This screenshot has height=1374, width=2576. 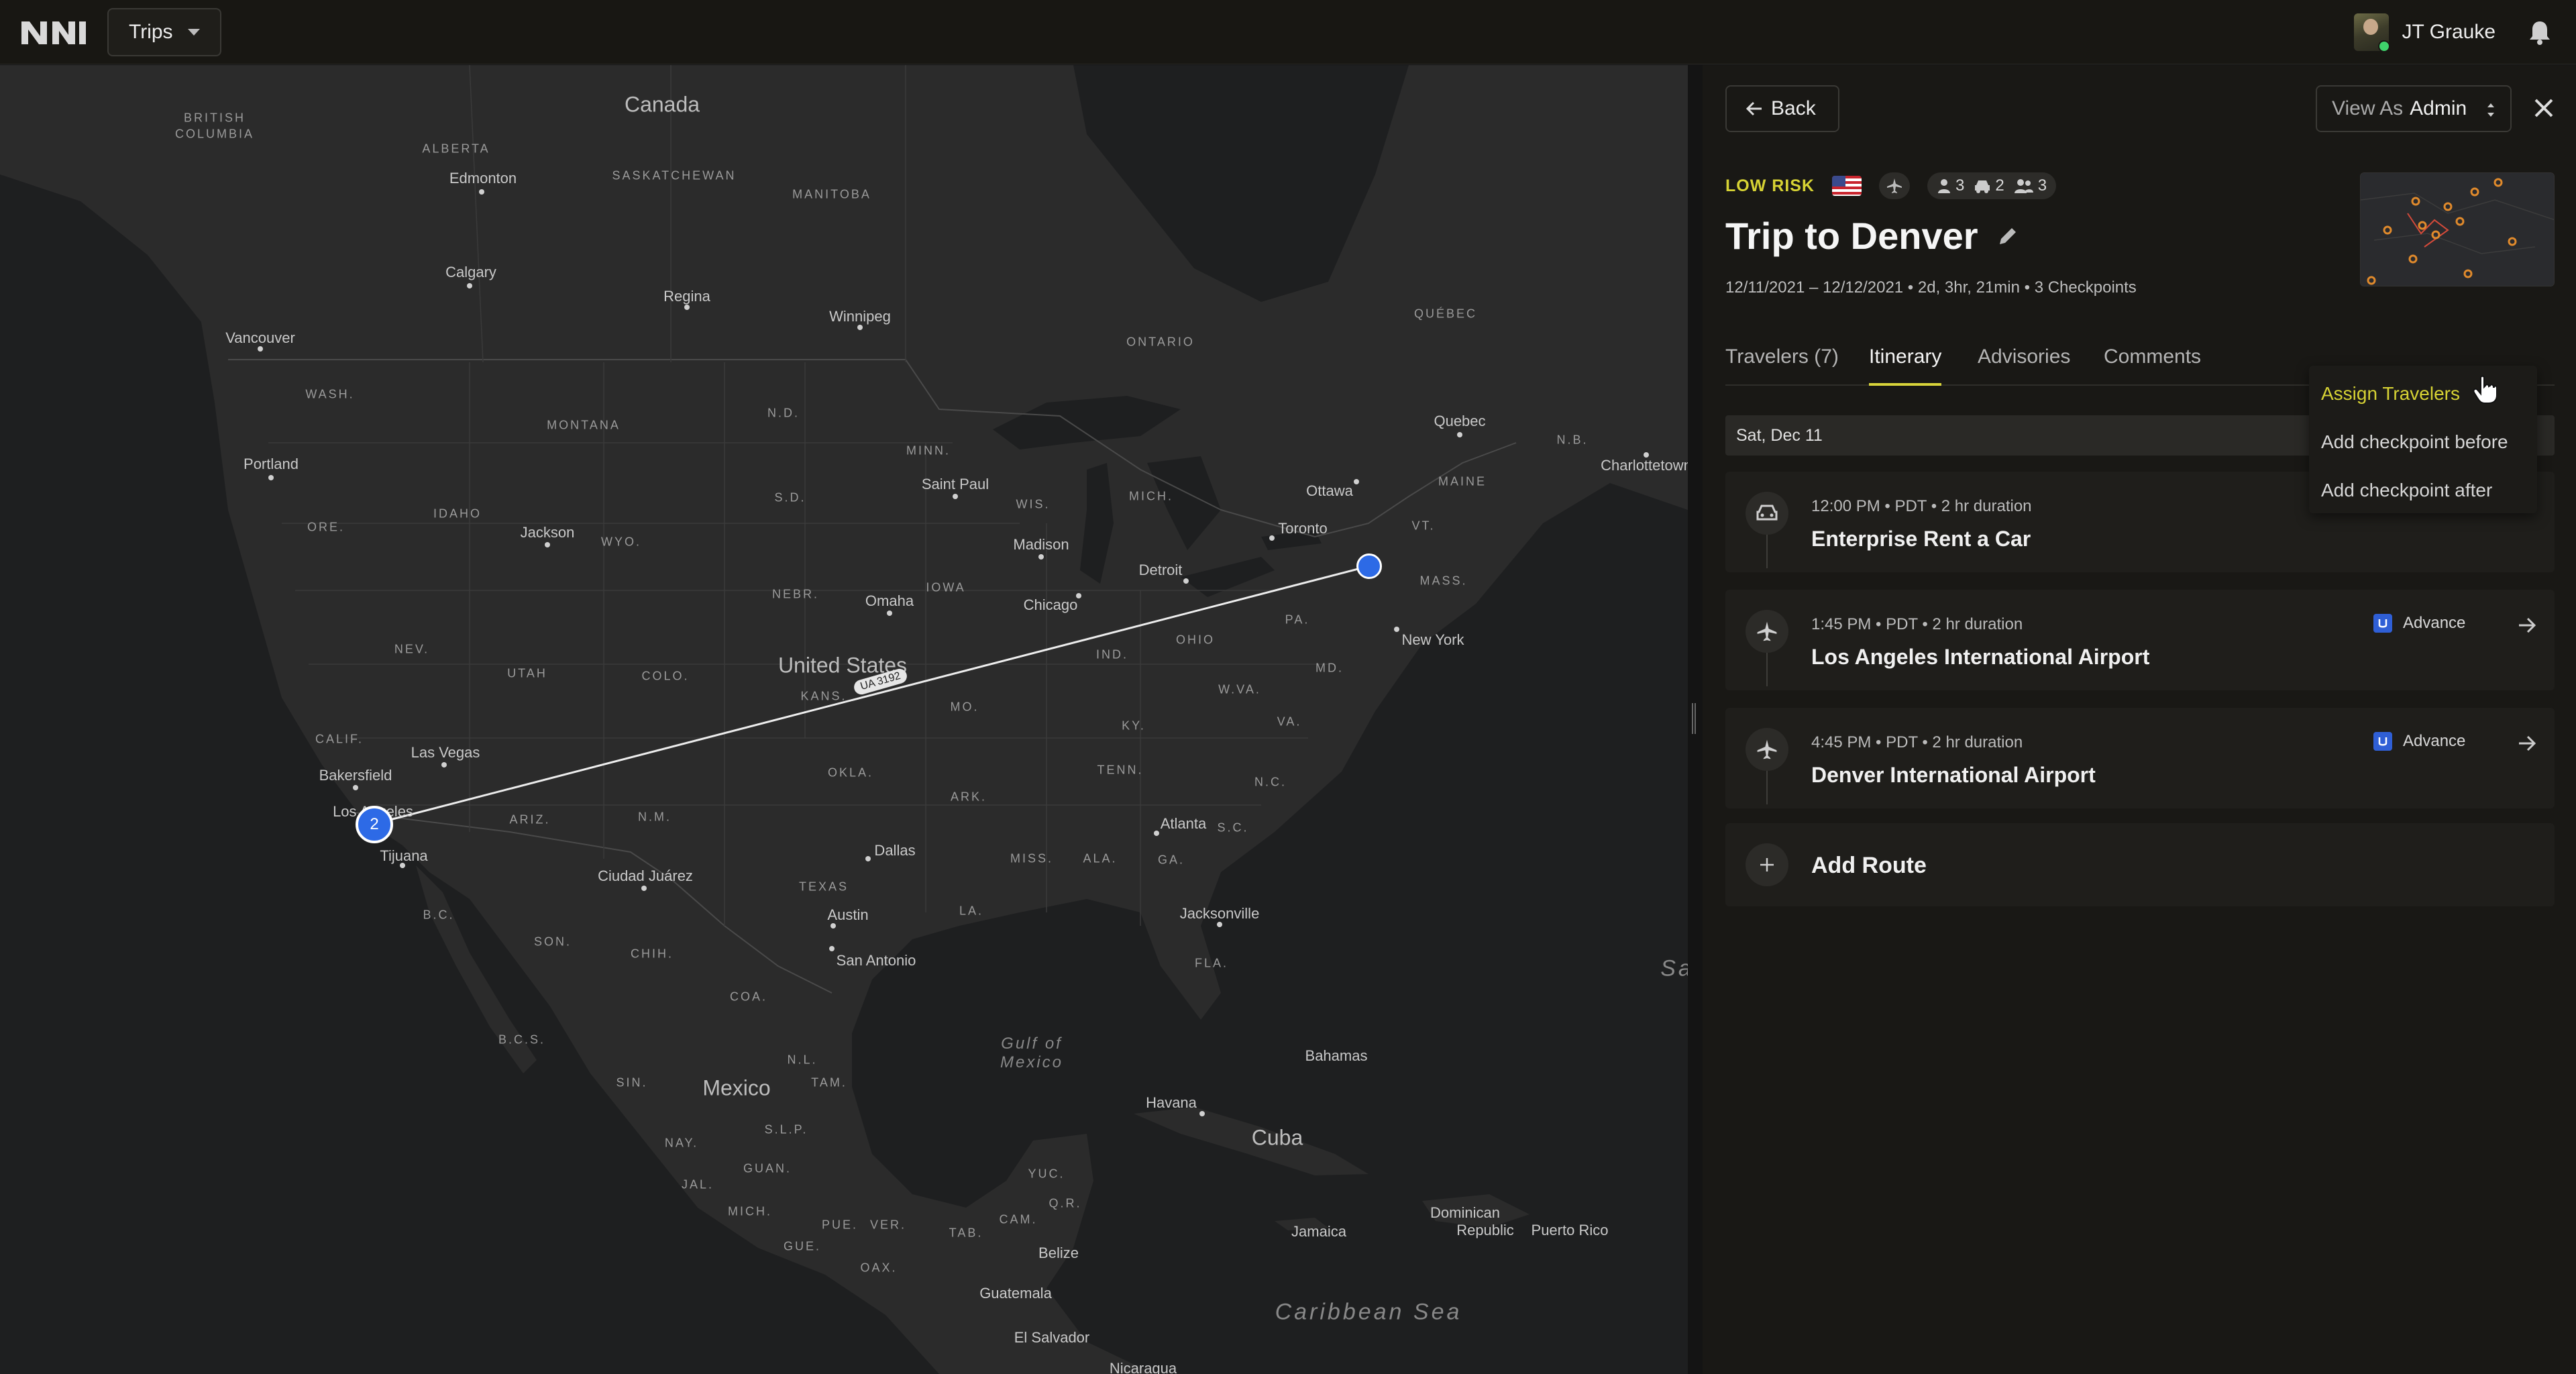 I want to click on map-label-region: SASKATCHEWAN, so click(x=674, y=175).